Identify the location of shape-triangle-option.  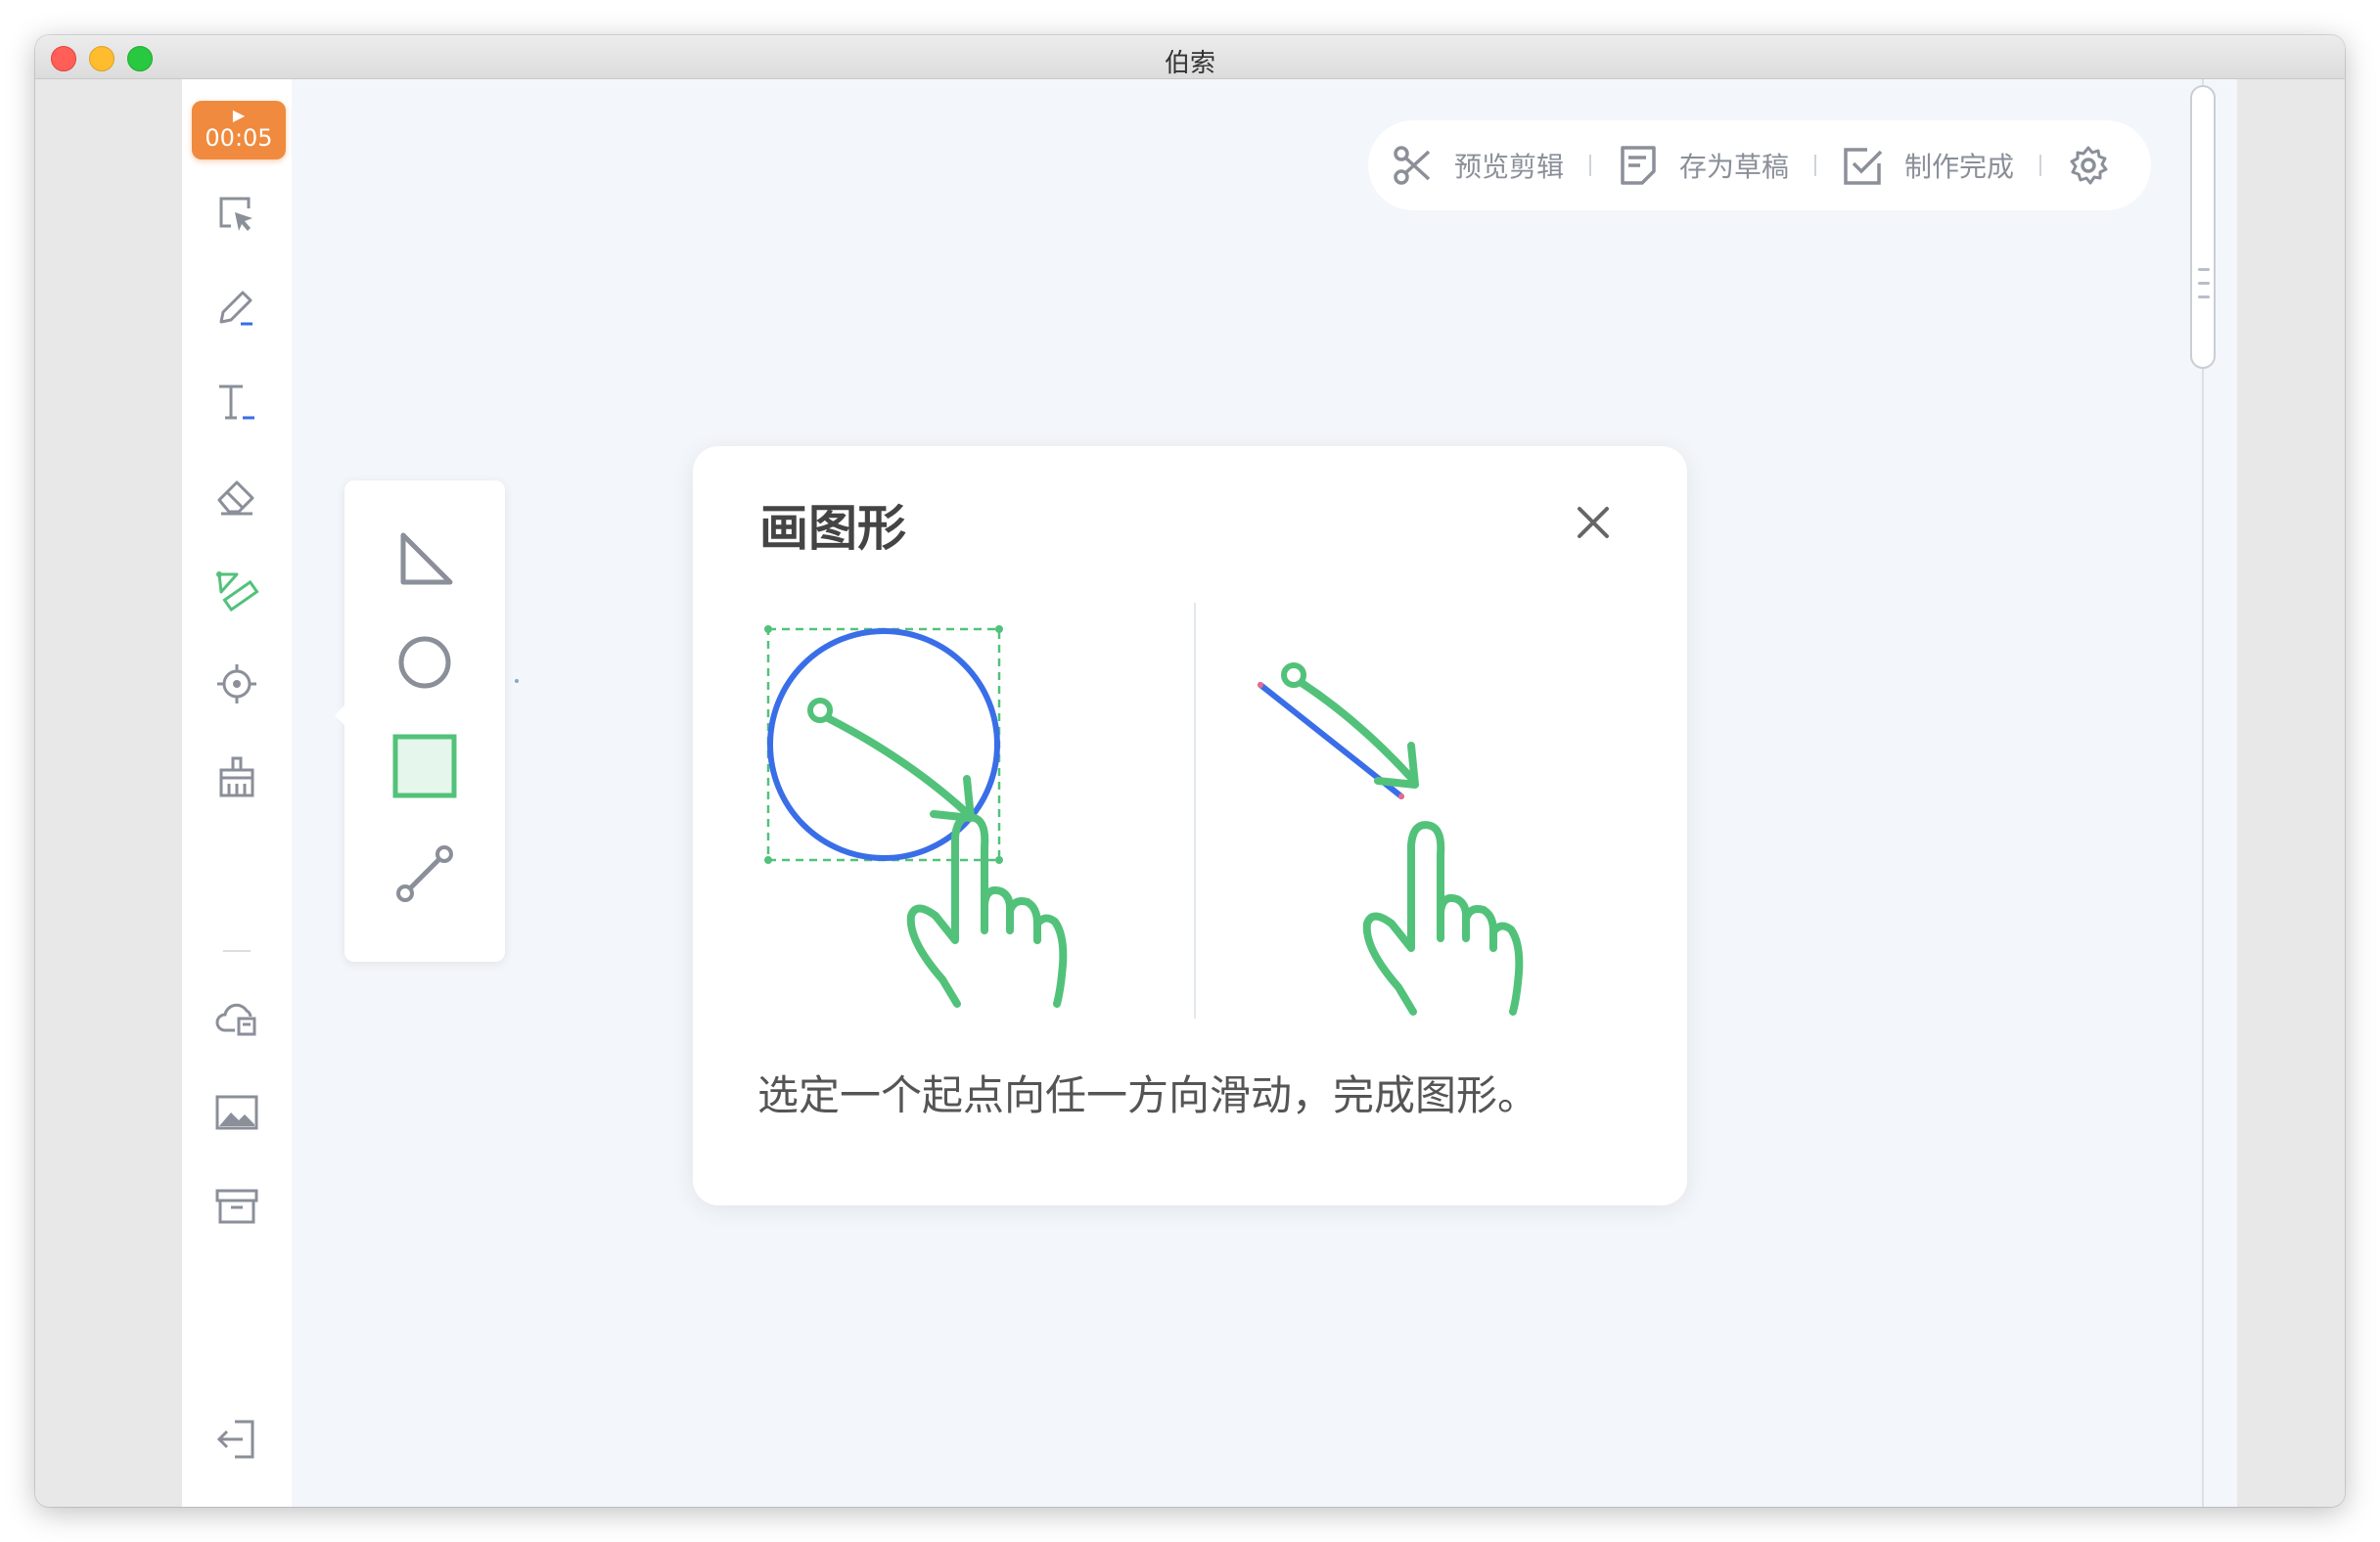
(424, 558).